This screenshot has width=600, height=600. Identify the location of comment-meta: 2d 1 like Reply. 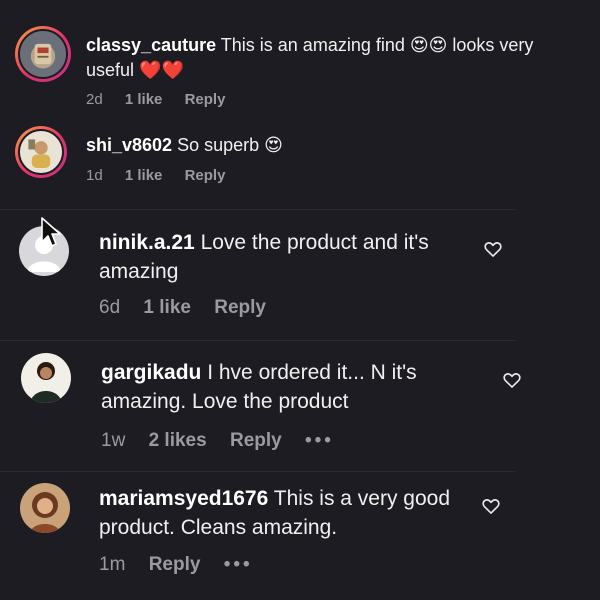
(164, 99).